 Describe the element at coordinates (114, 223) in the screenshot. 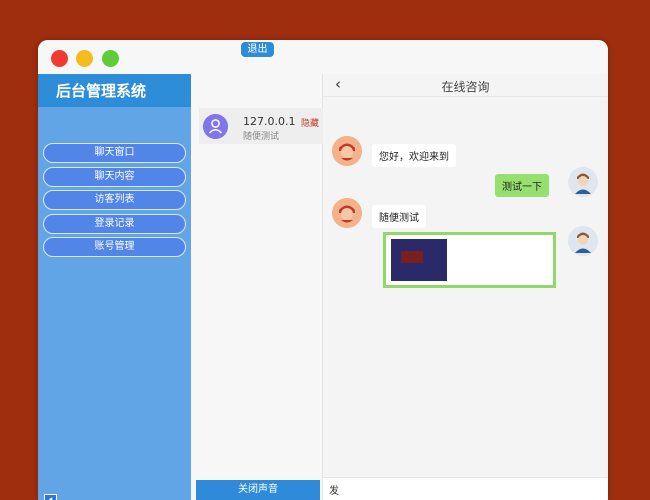

I see `sidebar-item-login-records: 登录记录` at that location.